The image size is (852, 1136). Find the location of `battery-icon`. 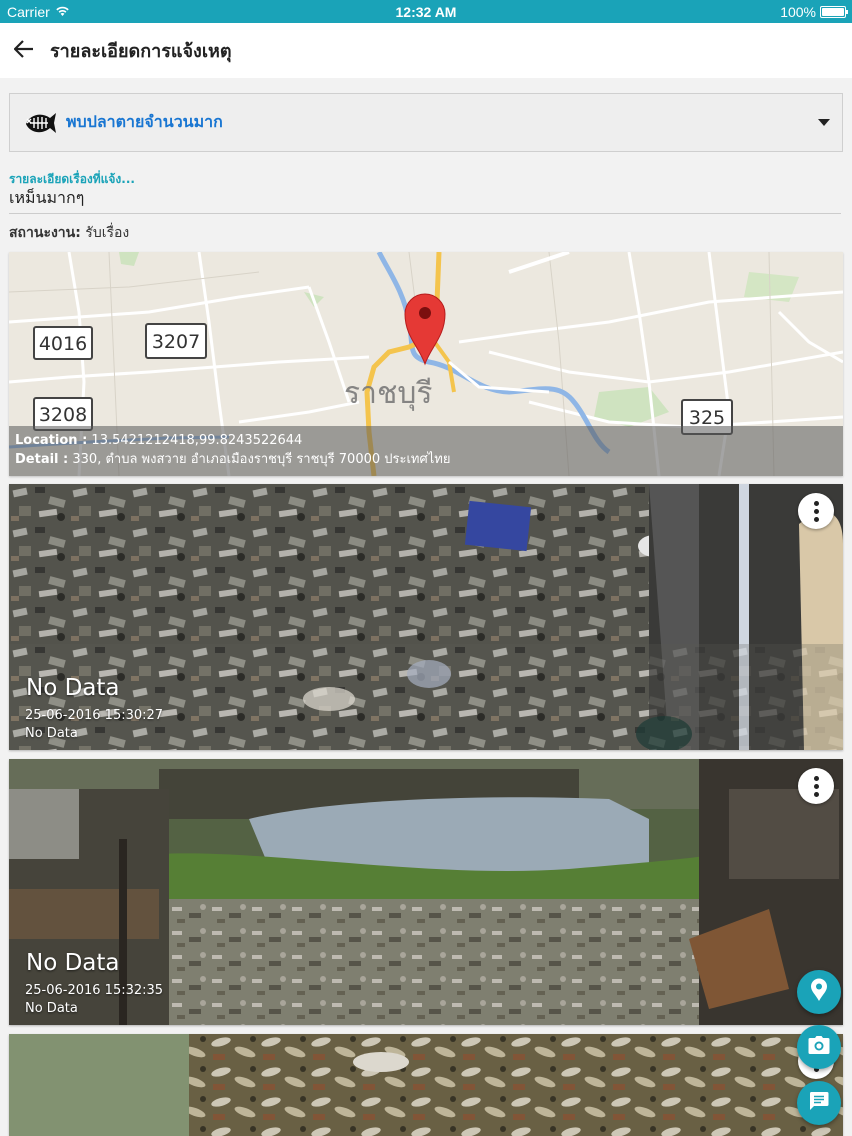

battery-icon is located at coordinates (834, 12).